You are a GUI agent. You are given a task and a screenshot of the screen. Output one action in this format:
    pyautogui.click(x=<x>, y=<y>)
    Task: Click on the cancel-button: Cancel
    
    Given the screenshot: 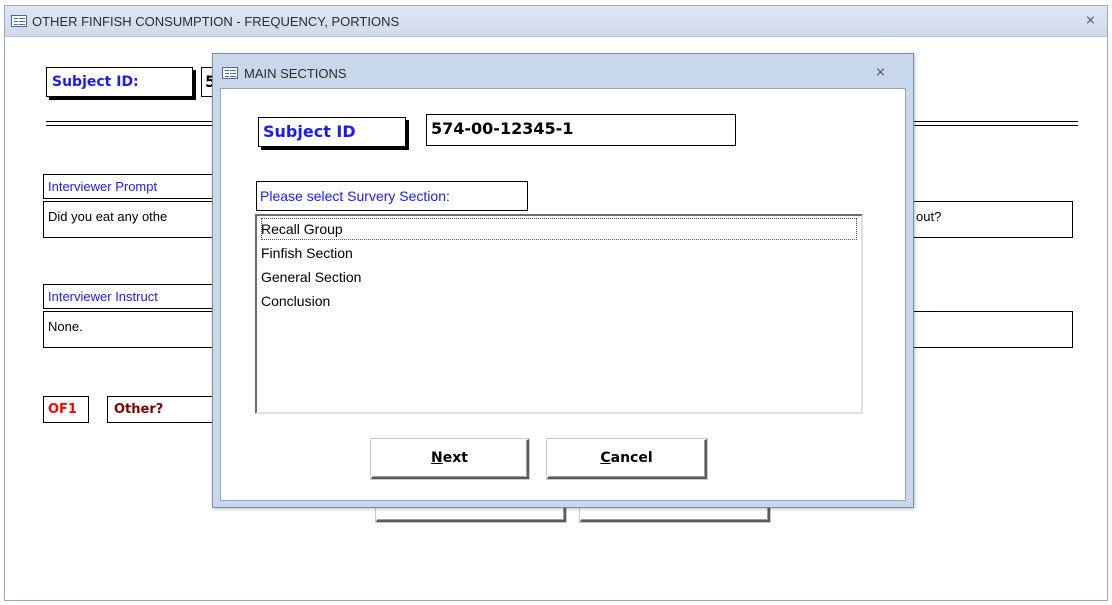 What is the action you would take?
    pyautogui.click(x=627, y=459)
    